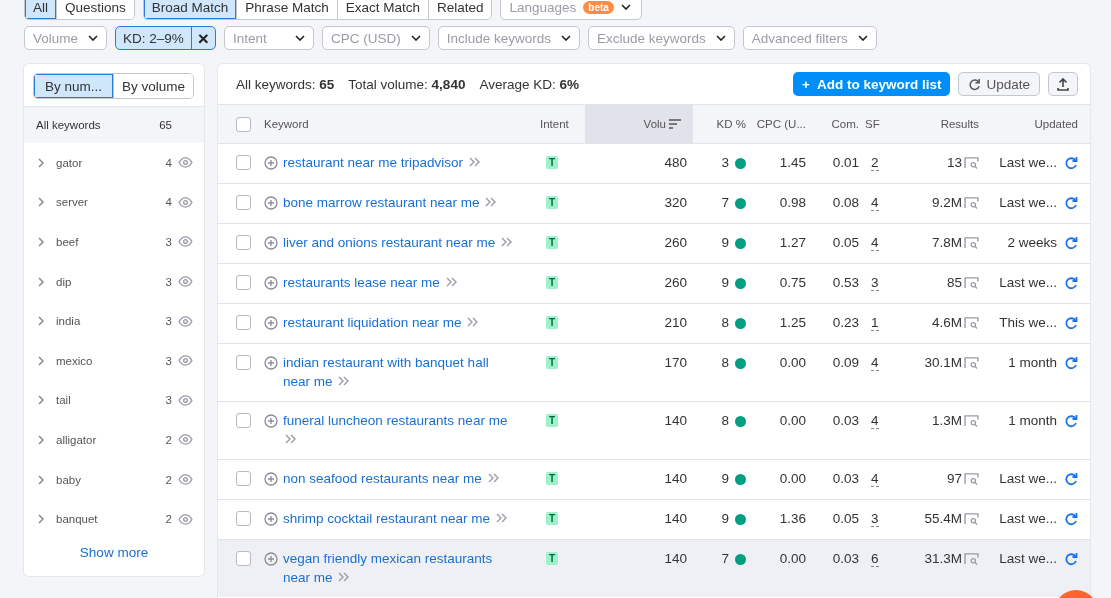  Describe the element at coordinates (40, 9) in the screenshot. I see `match-type-tab: All` at that location.